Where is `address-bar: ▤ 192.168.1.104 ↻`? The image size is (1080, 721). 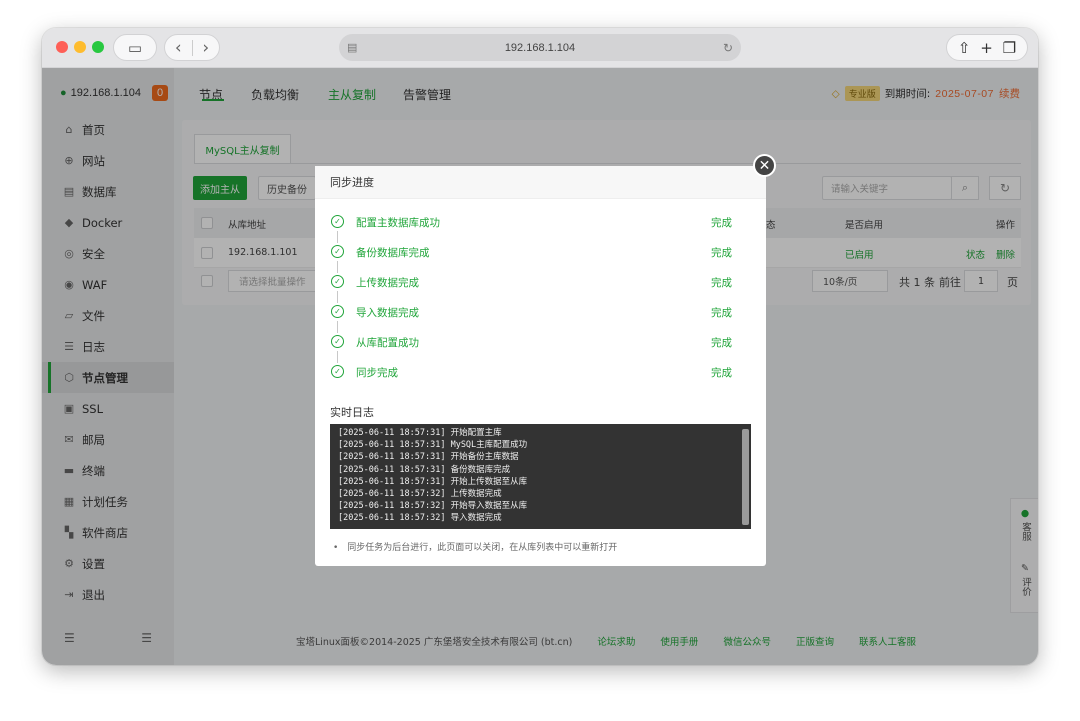
address-bar: ▤ 192.168.1.104 ↻ is located at coordinates (540, 47).